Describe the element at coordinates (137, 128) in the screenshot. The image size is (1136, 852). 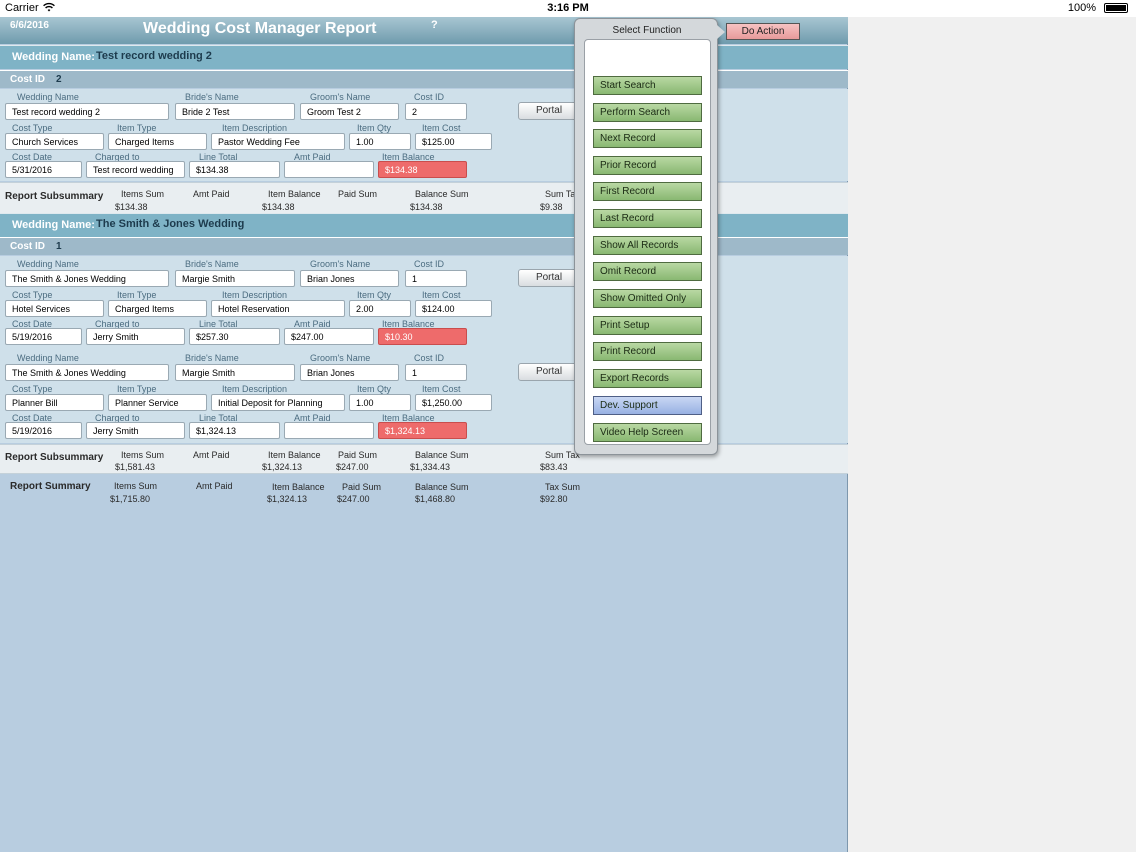
I see `item-type-label: Item Type` at that location.